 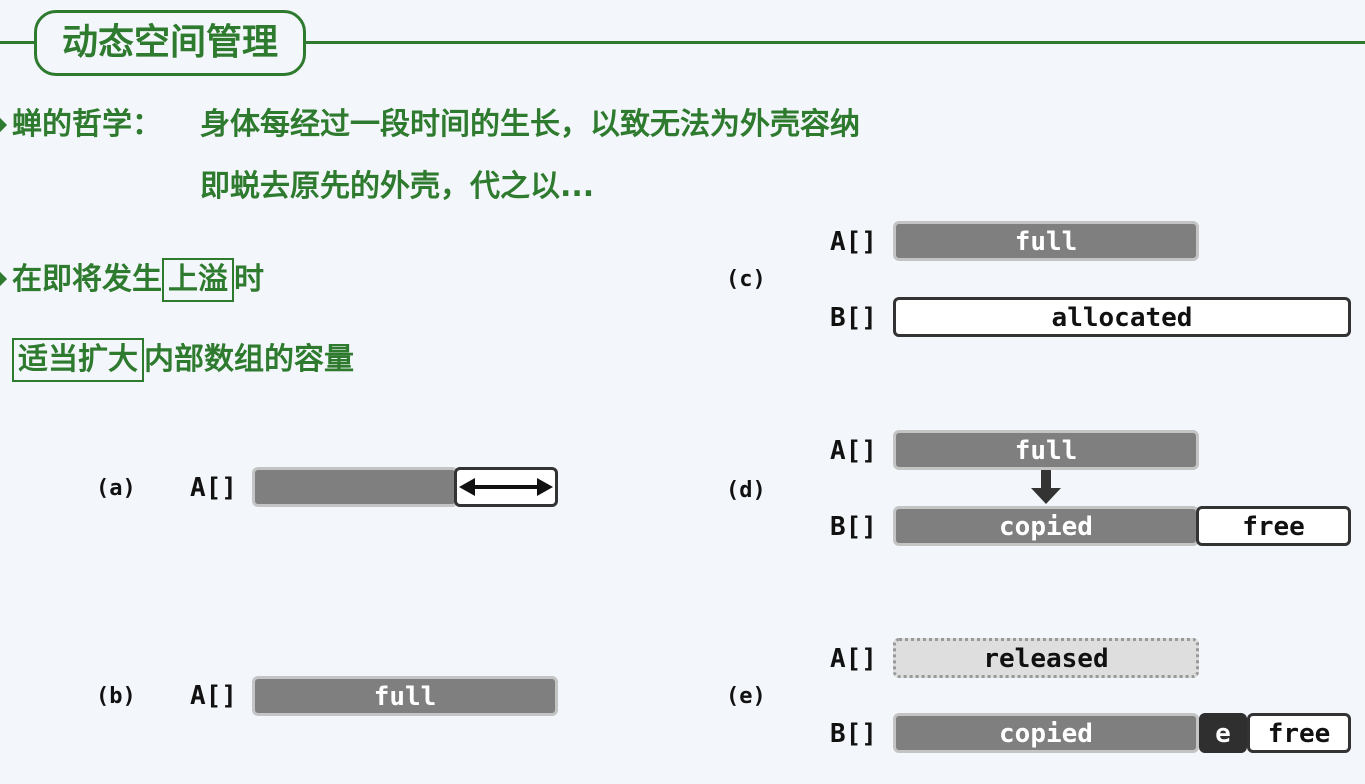 I want to click on overflow-suffix: 时, so click(x=249, y=279).